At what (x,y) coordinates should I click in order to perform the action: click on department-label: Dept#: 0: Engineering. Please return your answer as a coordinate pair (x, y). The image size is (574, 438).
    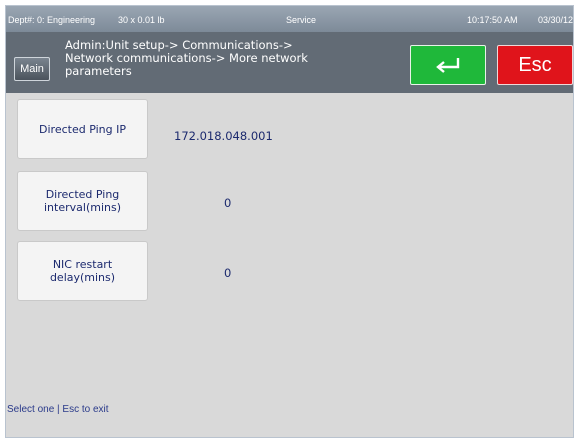
    Looking at the image, I should click on (52, 20).